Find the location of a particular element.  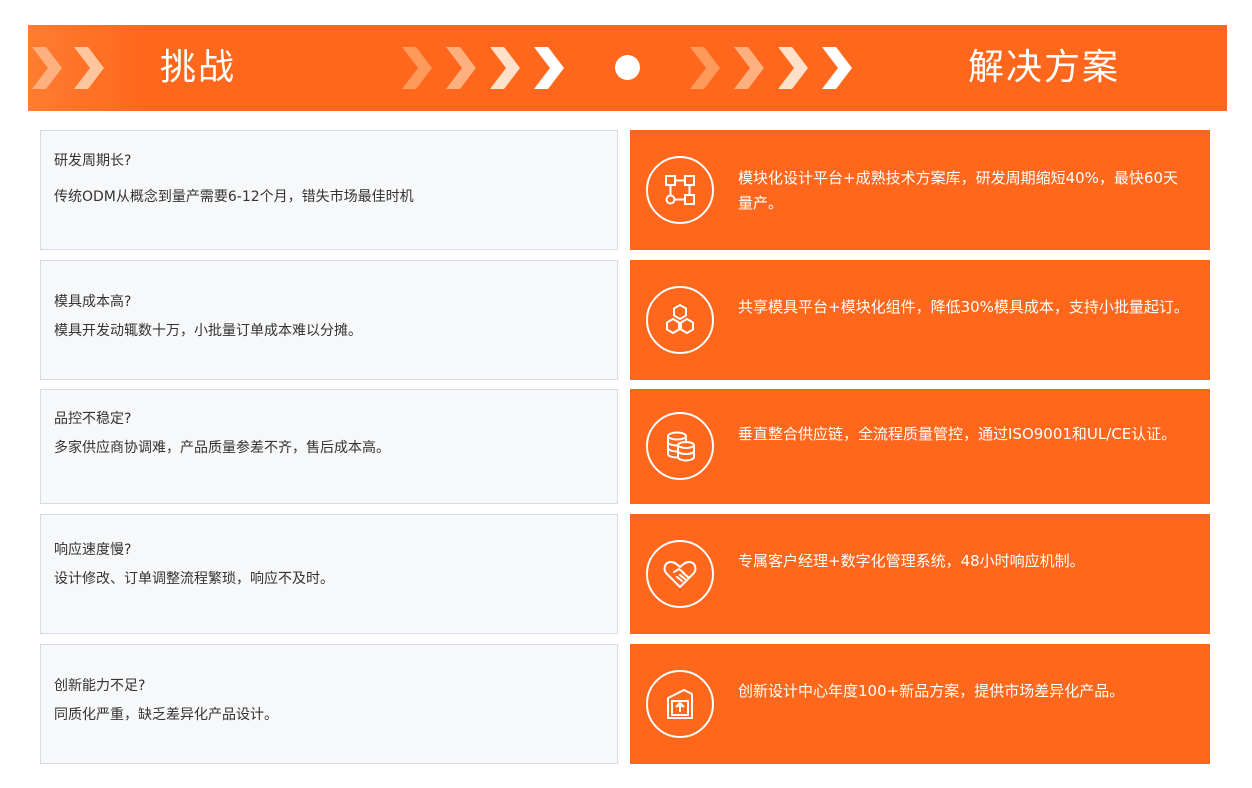

database-icon is located at coordinates (680, 446).